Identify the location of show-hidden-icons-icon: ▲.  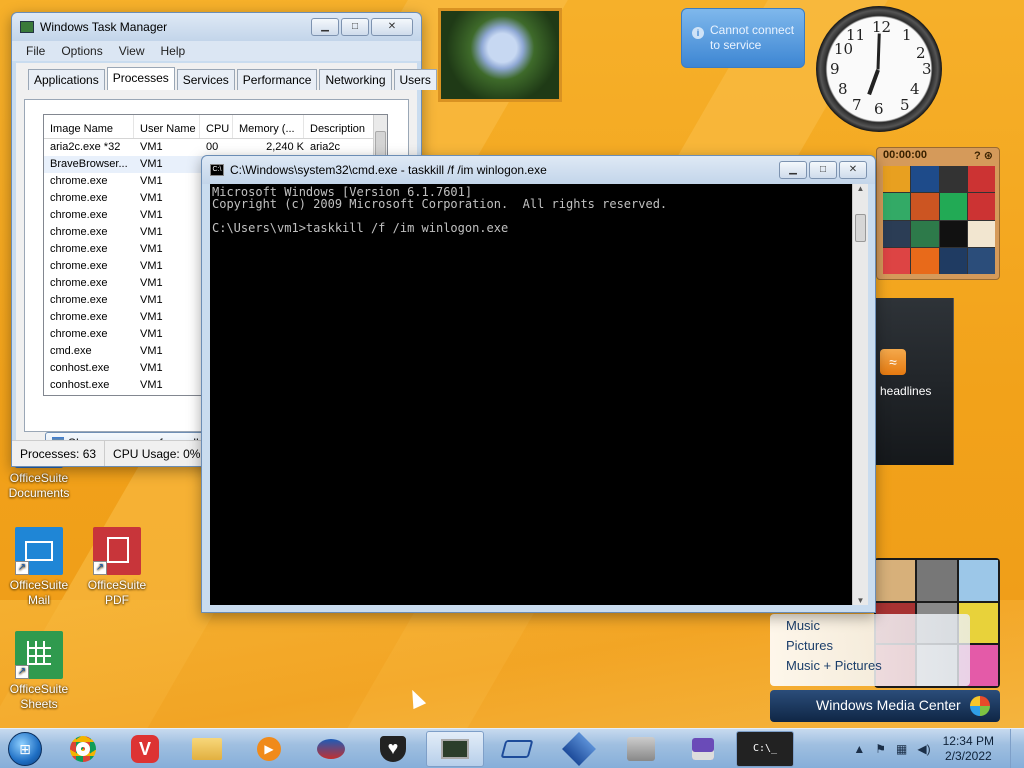
(859, 749).